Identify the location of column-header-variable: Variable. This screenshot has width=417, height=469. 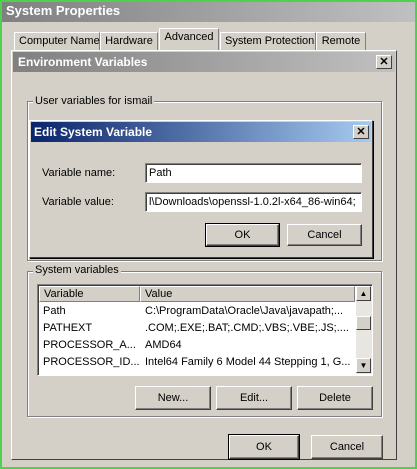
(89, 294).